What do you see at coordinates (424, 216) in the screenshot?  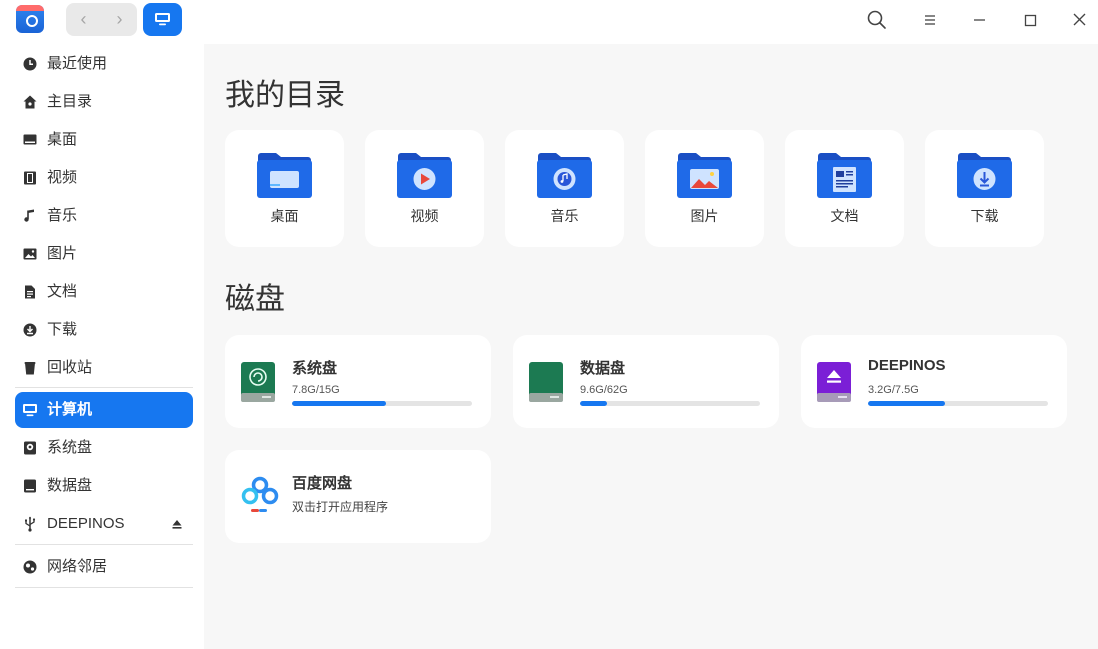 I see `folder-label: 视频` at bounding box center [424, 216].